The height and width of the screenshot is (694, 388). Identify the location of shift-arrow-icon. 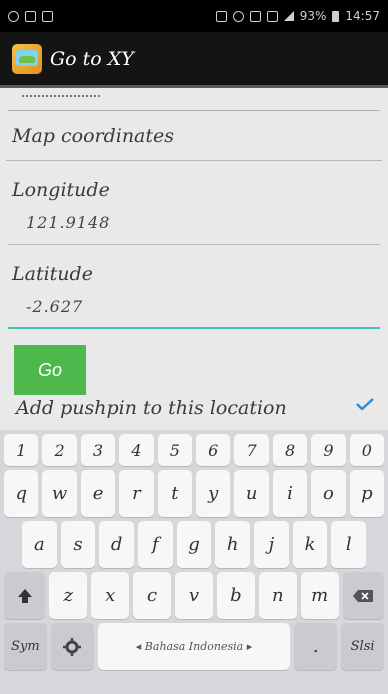
(24, 595).